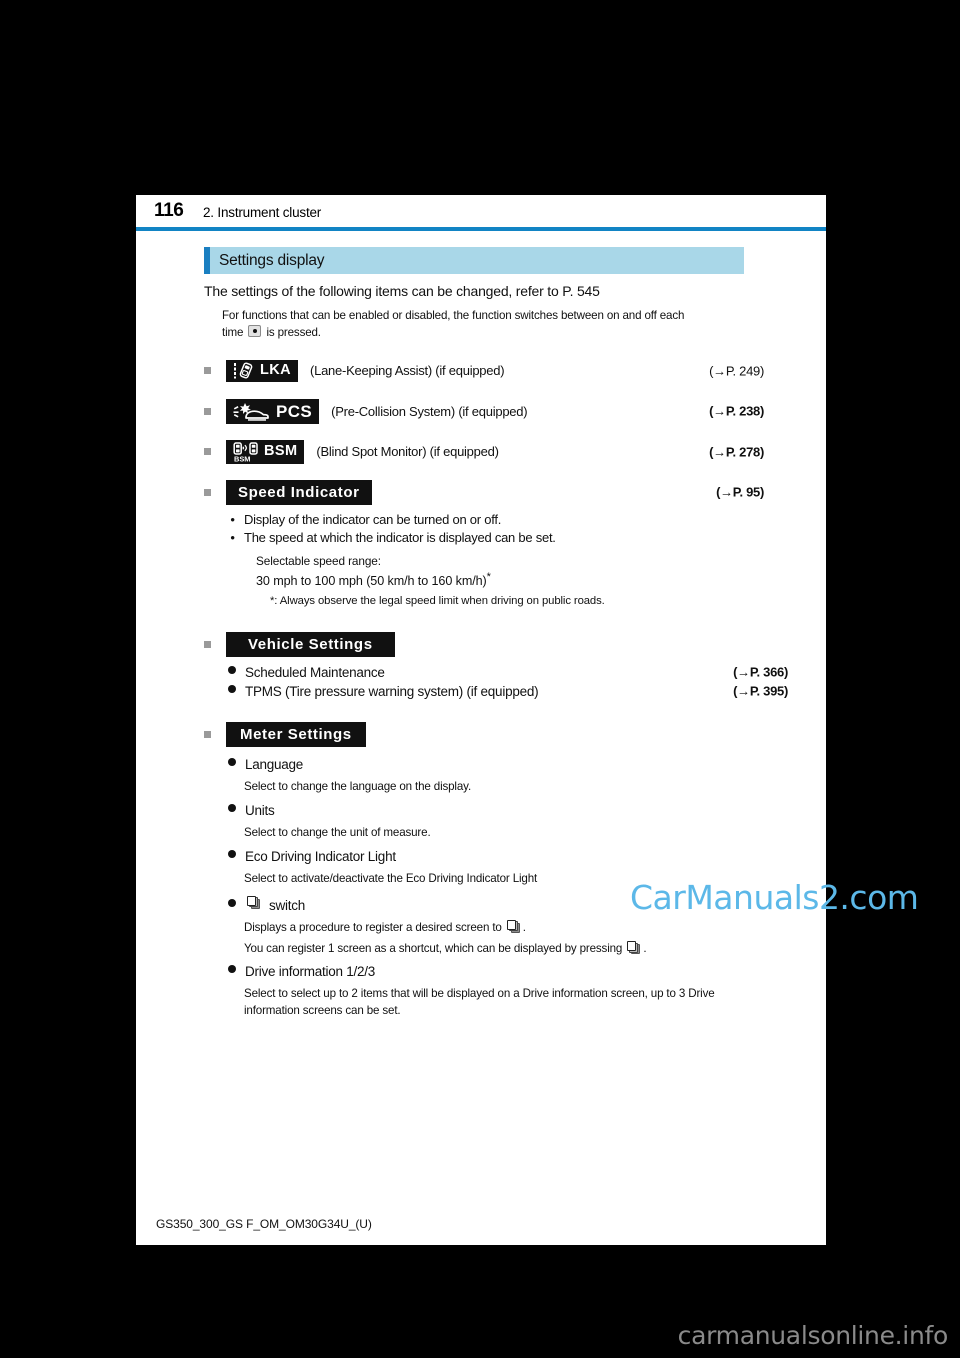 The height and width of the screenshot is (1358, 960). What do you see at coordinates (169, 210) in the screenshot?
I see `page-number: 116` at bounding box center [169, 210].